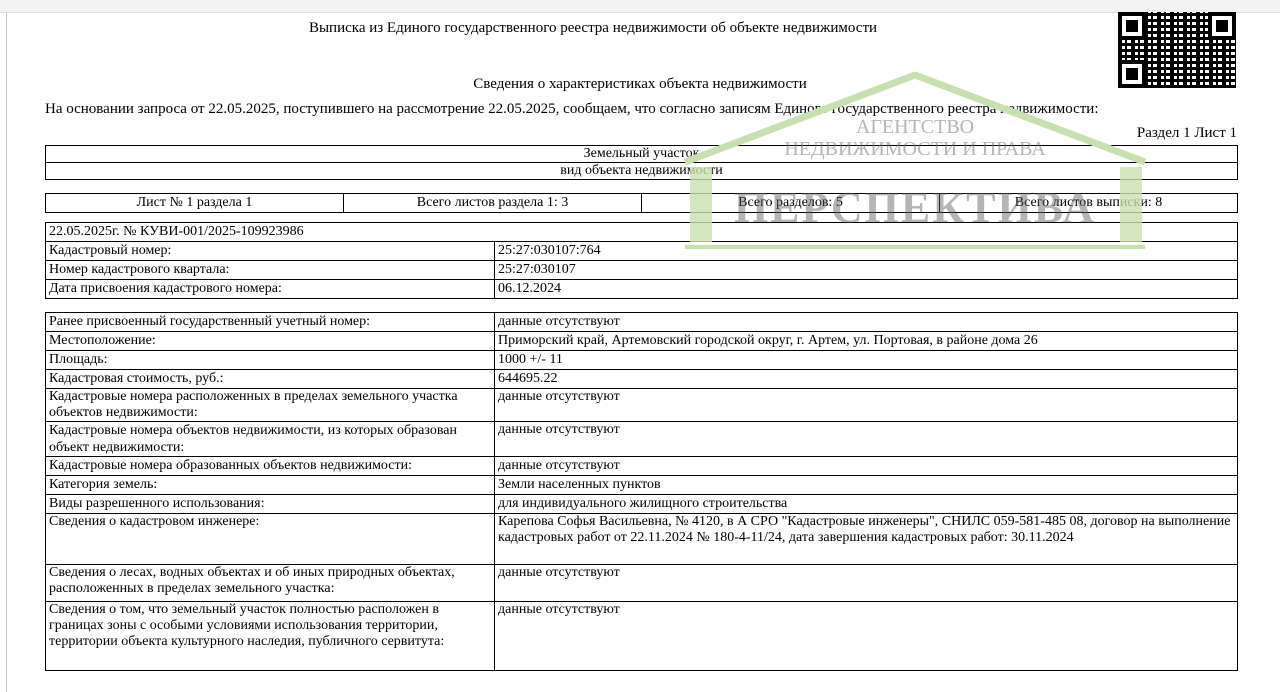 The width and height of the screenshot is (1280, 692). What do you see at coordinates (866, 251) in the screenshot?
I see `row-value: 25:27:030107:764` at bounding box center [866, 251].